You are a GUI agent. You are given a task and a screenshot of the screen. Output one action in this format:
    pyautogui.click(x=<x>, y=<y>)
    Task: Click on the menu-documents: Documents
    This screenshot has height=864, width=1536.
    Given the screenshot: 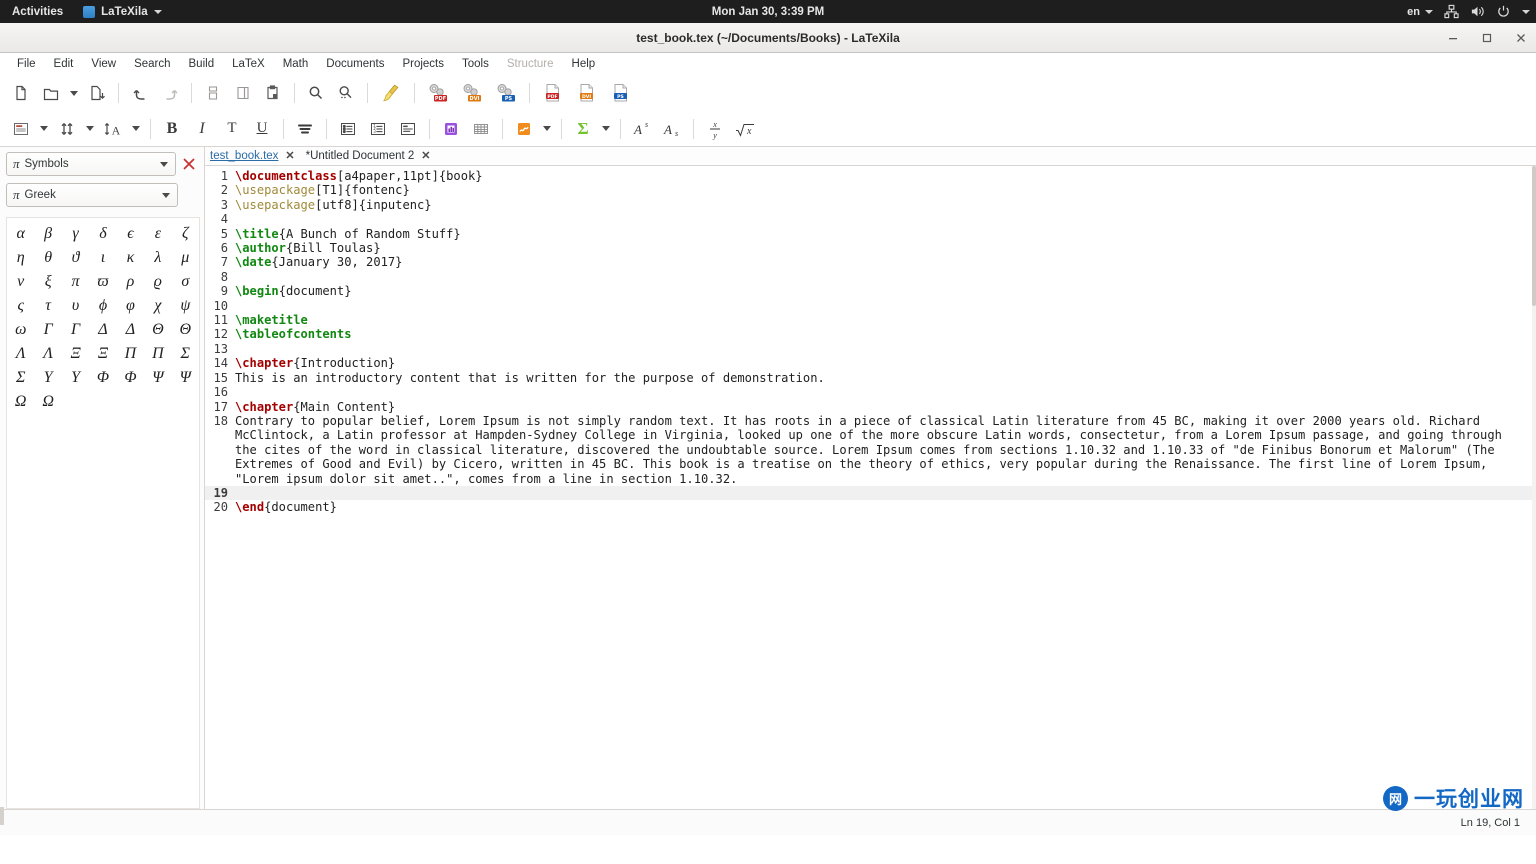 What is the action you would take?
    pyautogui.click(x=355, y=64)
    